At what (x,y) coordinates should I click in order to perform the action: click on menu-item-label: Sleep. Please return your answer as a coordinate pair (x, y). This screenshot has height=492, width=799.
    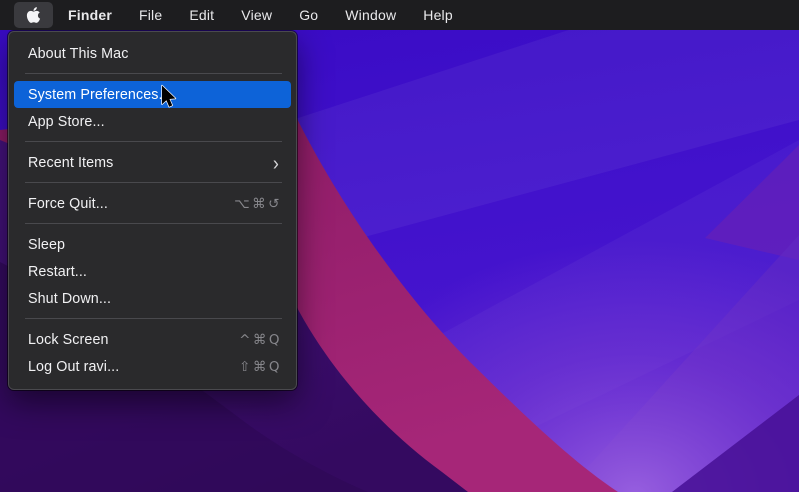
    Looking at the image, I should click on (47, 244).